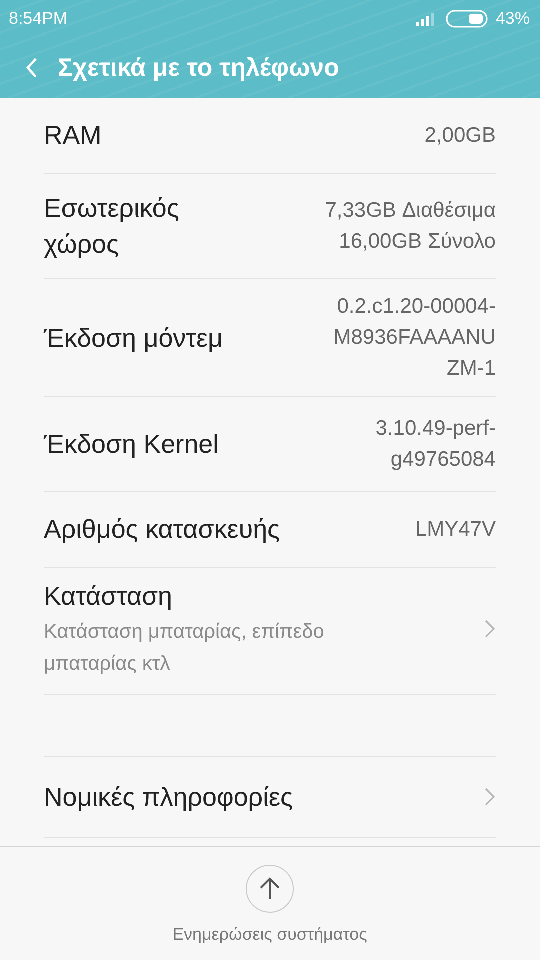 Image resolution: width=540 pixels, height=960 pixels. I want to click on setting-label: Έκδοση μόντεμ, so click(134, 338).